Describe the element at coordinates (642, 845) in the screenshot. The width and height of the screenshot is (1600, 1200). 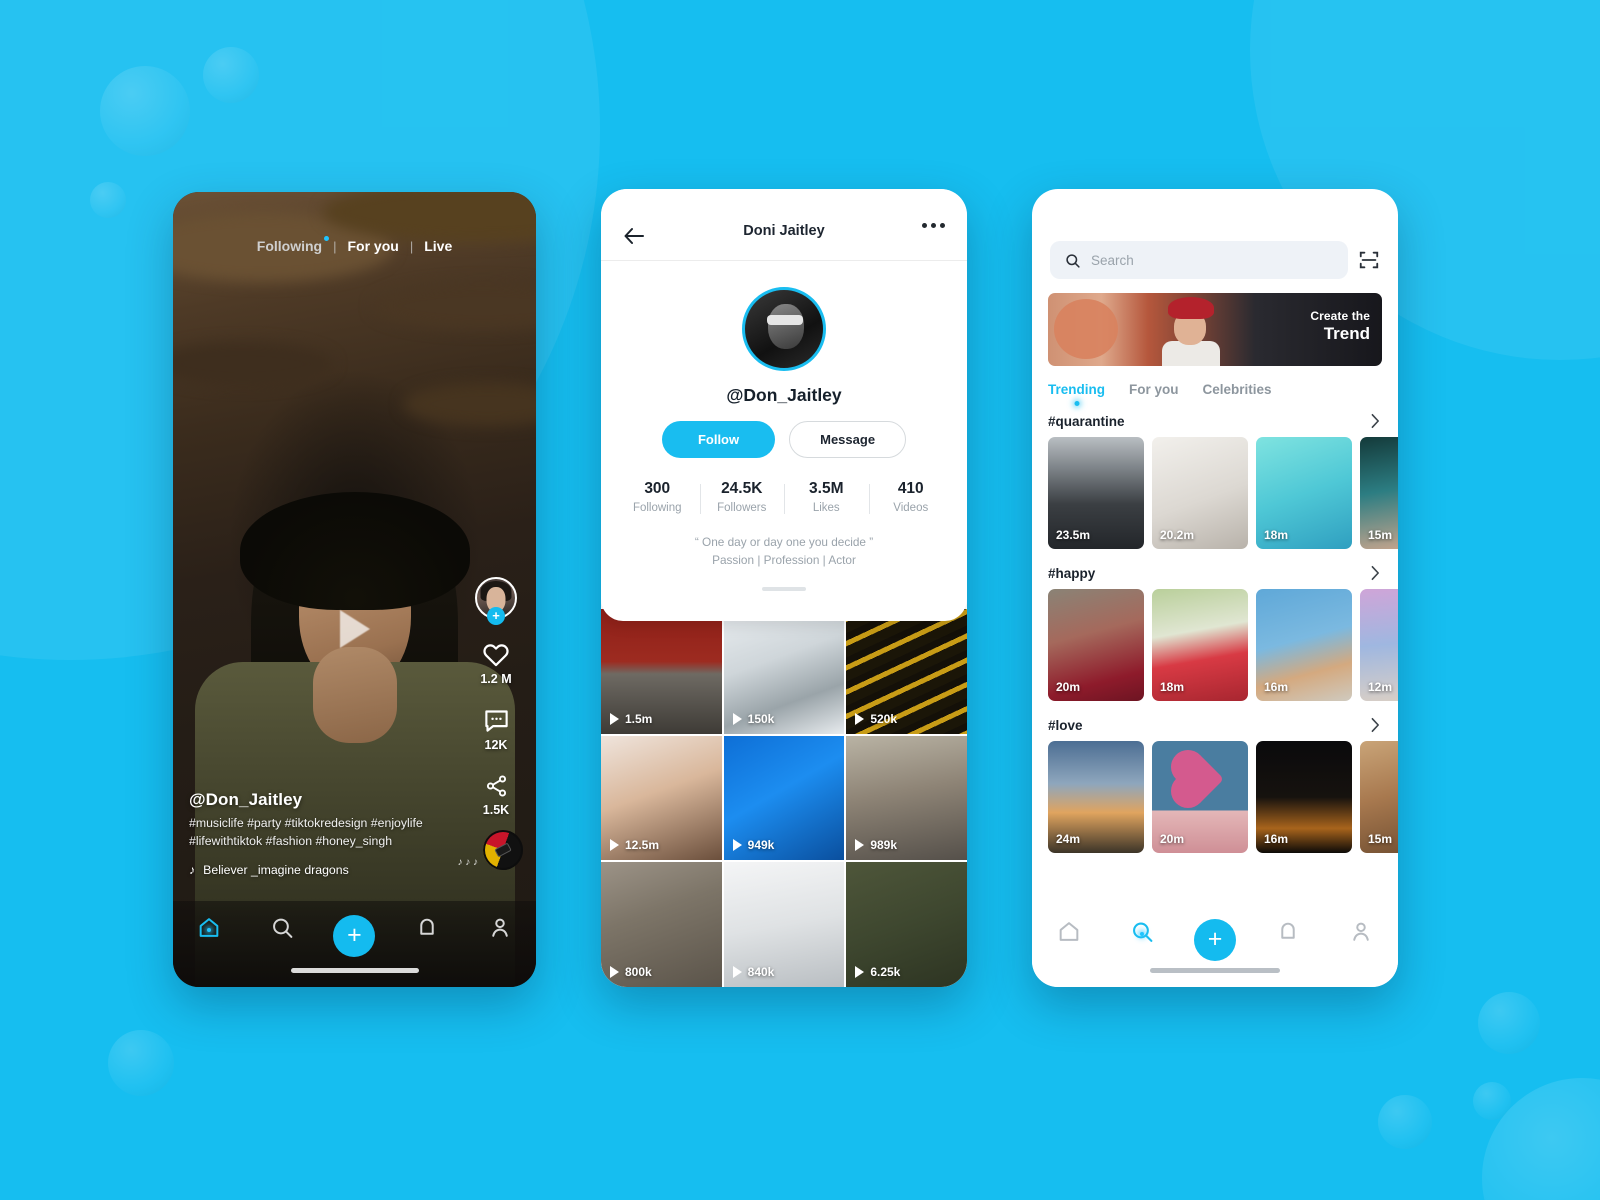
I see `play-count-value: 12.5m` at that location.